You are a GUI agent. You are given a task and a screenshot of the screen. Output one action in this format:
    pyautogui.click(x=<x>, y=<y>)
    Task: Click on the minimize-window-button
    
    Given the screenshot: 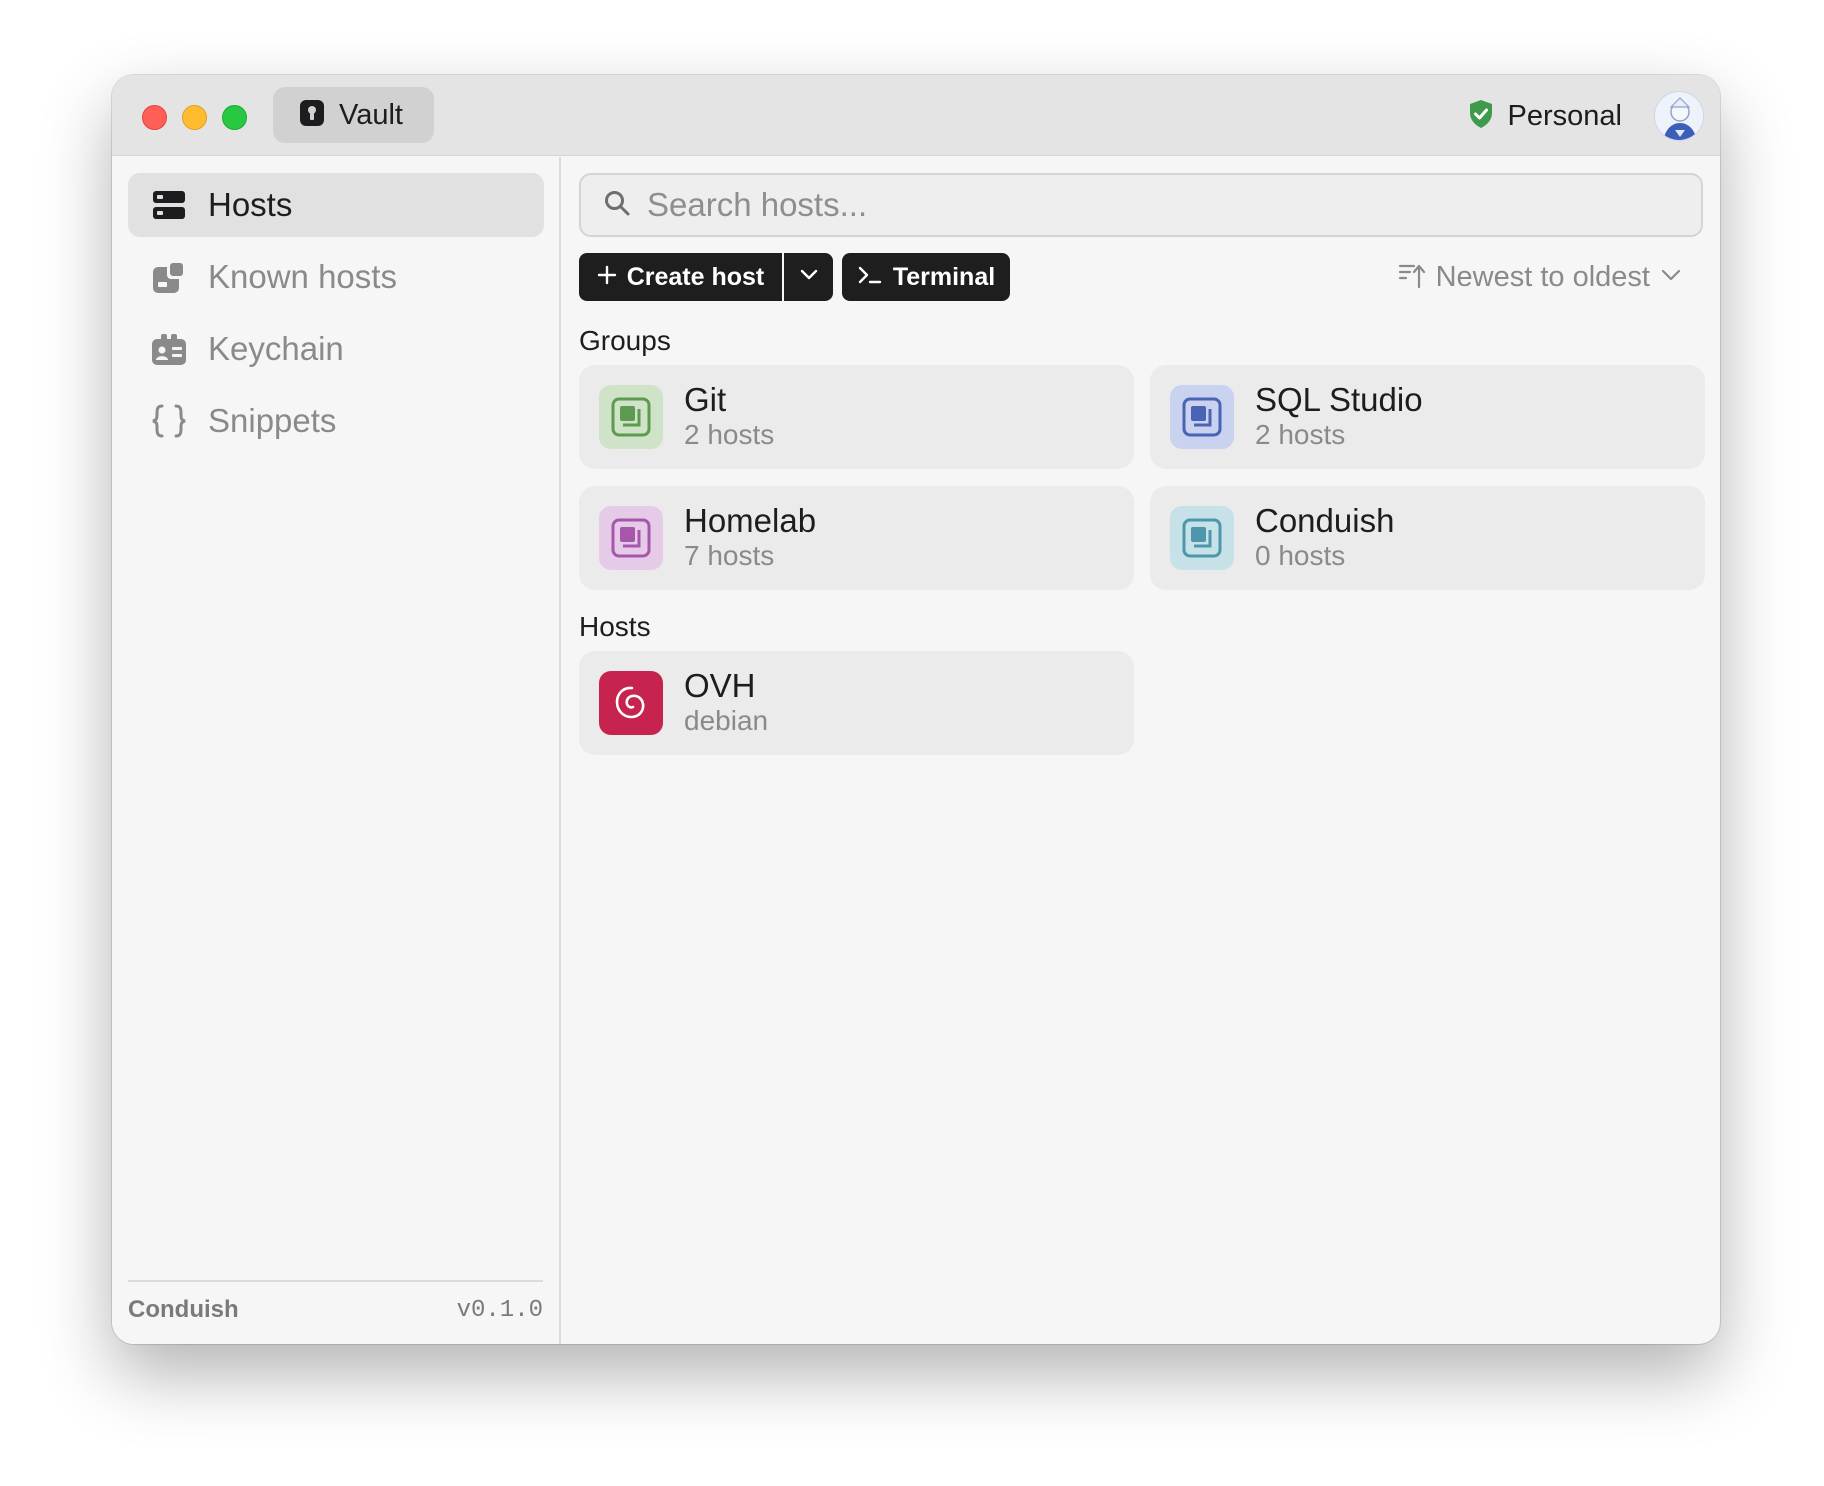 What is the action you would take?
    pyautogui.click(x=194, y=117)
    